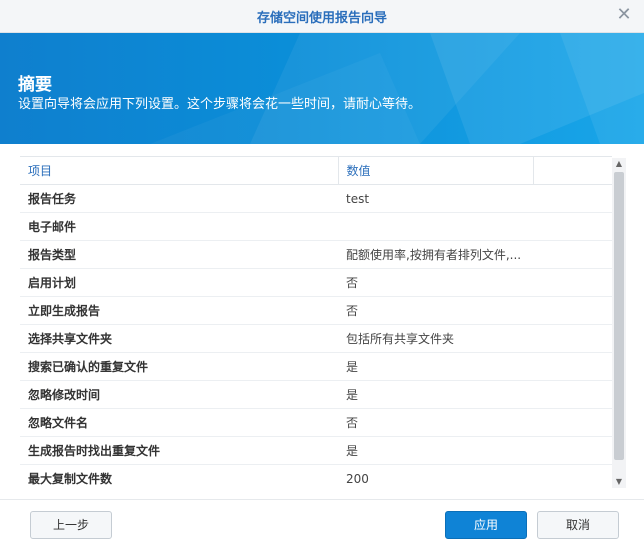 Image resolution: width=644 pixels, height=545 pixels. I want to click on table-row: 立即生成报告否, so click(316, 310).